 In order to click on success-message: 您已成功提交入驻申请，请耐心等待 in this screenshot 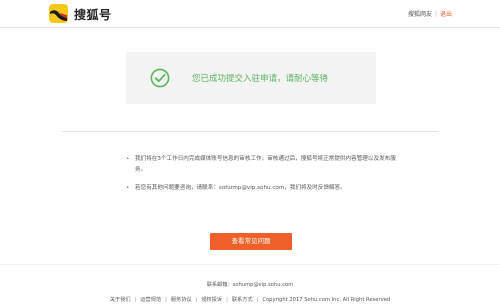, I will do `click(260, 79)`.